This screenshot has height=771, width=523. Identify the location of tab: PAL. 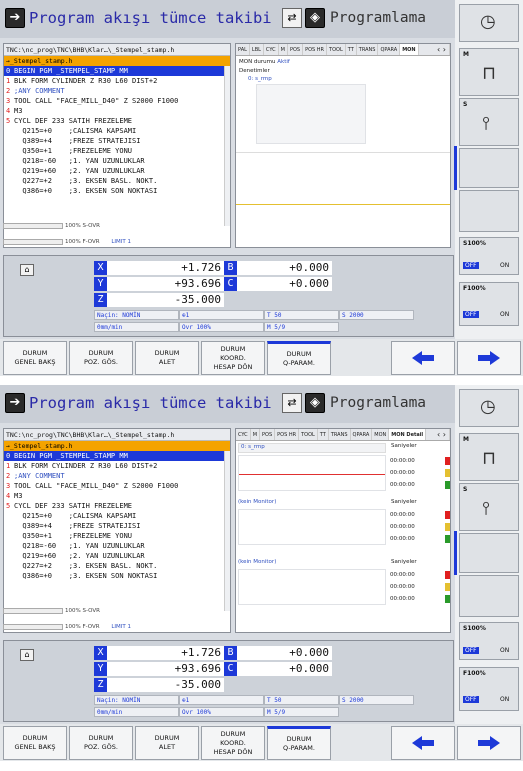
(243, 49).